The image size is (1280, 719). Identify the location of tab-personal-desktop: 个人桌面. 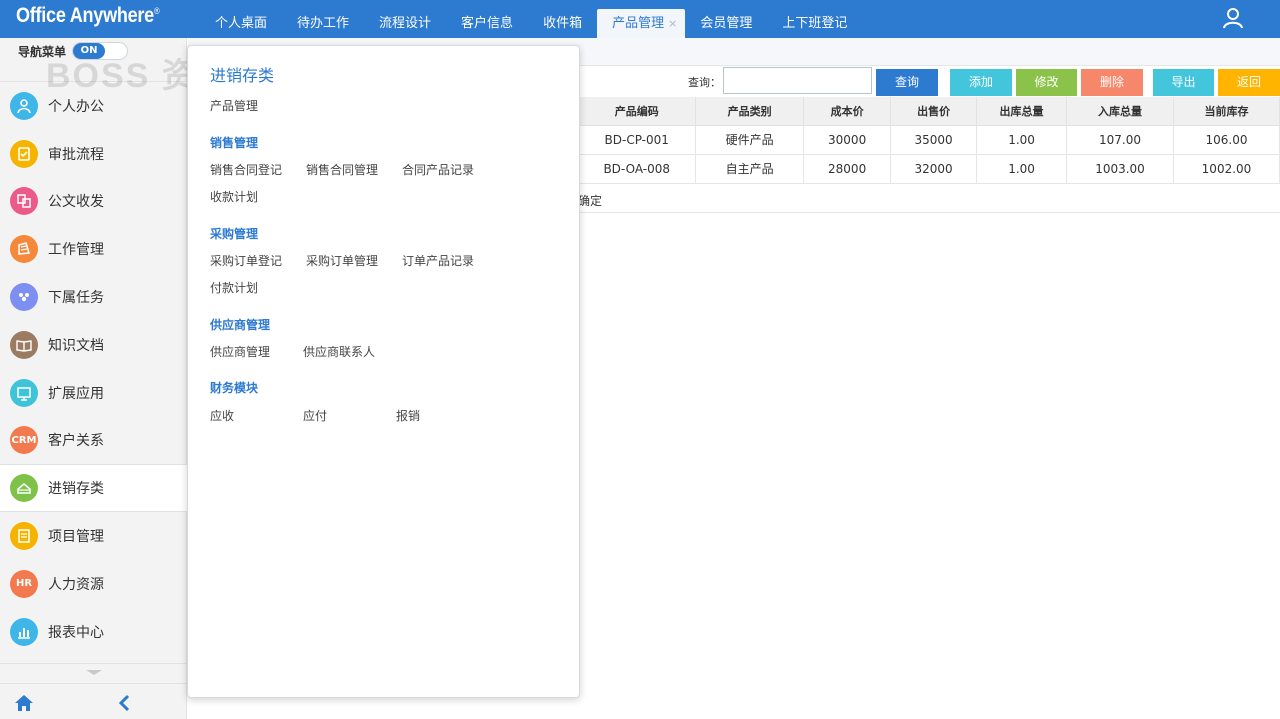
(241, 23).